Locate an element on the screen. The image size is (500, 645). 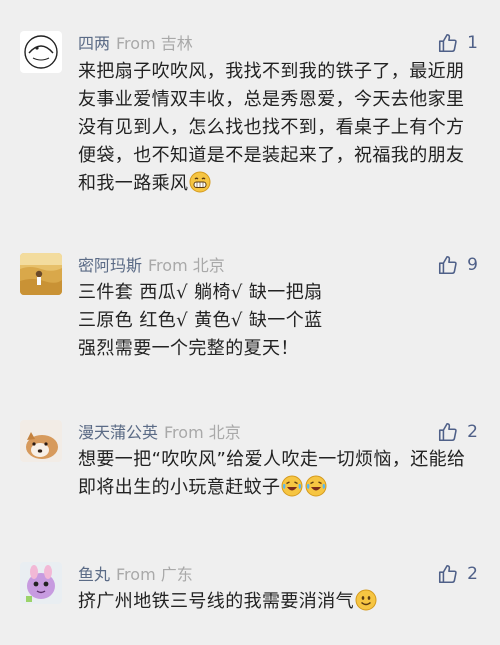
toy-photo is located at coordinates (41, 583).